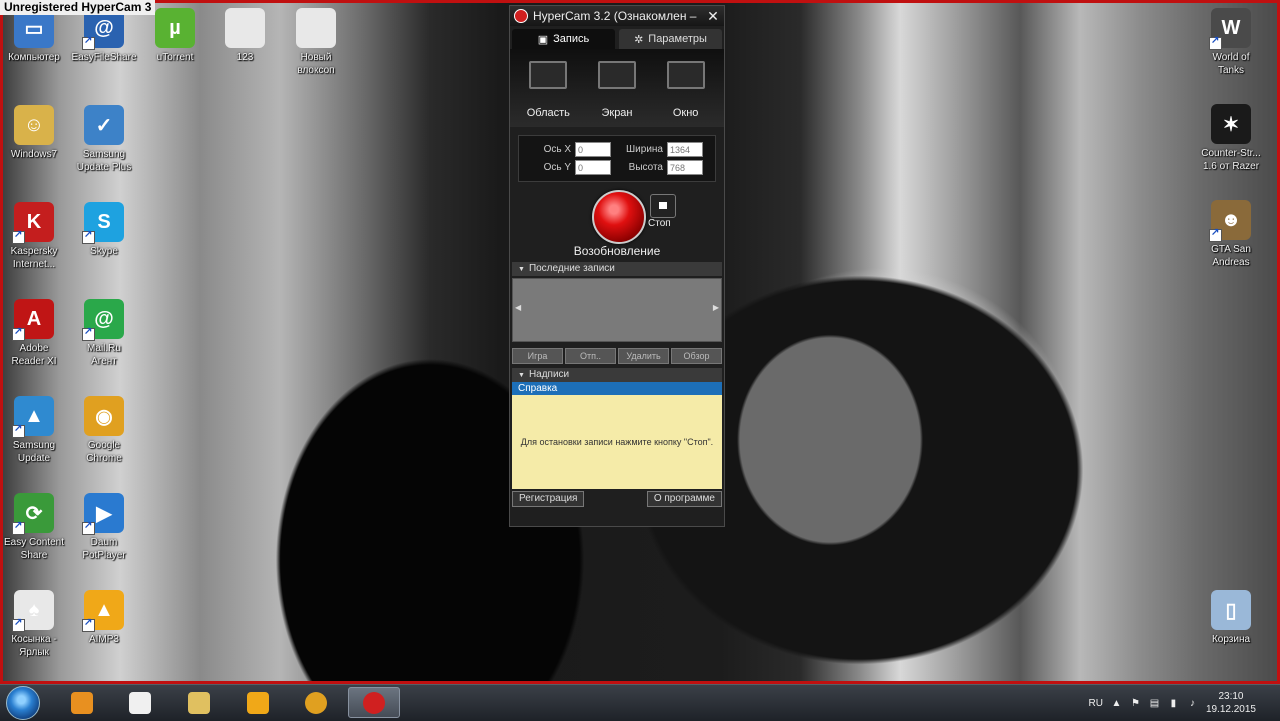 Image resolution: width=1280 pixels, height=721 pixels. What do you see at coordinates (593, 149) in the screenshot?
I see `x-axis-input` at bounding box center [593, 149].